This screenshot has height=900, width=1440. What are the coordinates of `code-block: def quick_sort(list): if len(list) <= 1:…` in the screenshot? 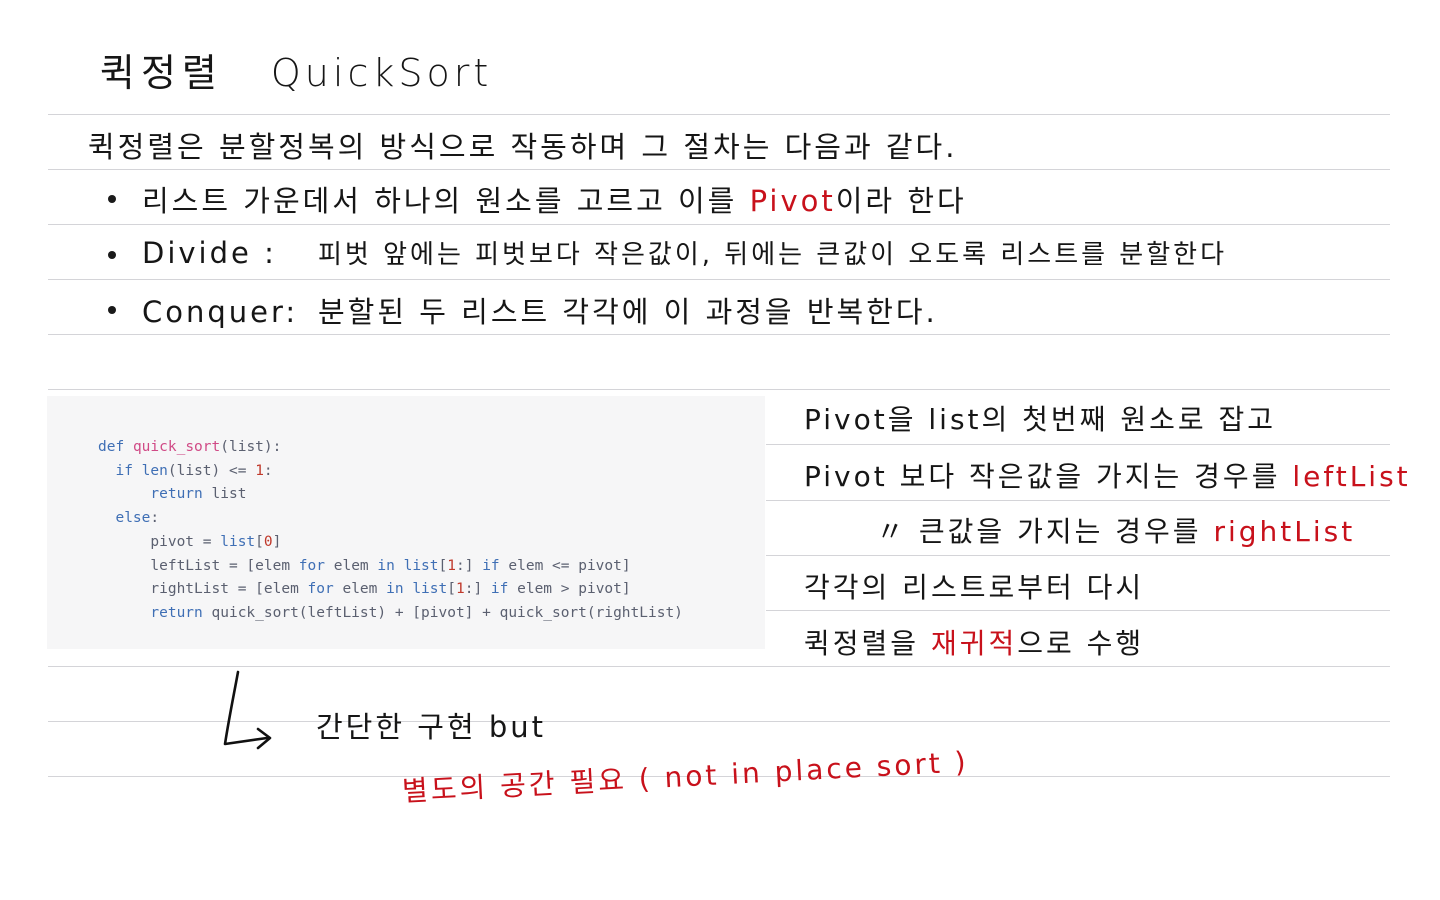 It's located at (390, 530).